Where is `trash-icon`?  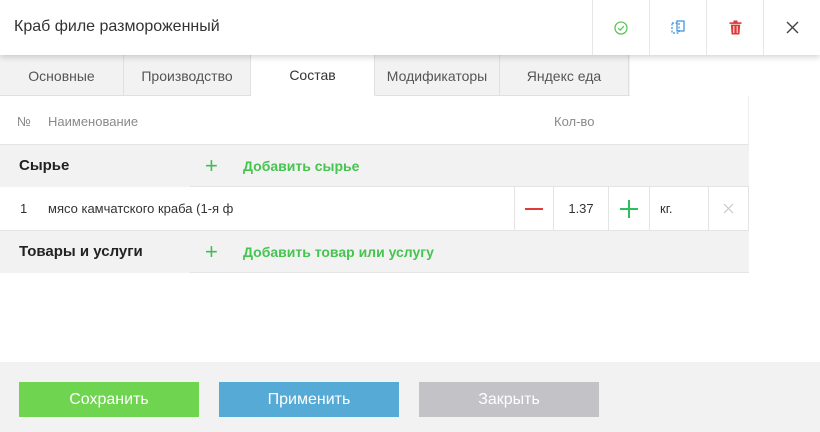 trash-icon is located at coordinates (735, 27).